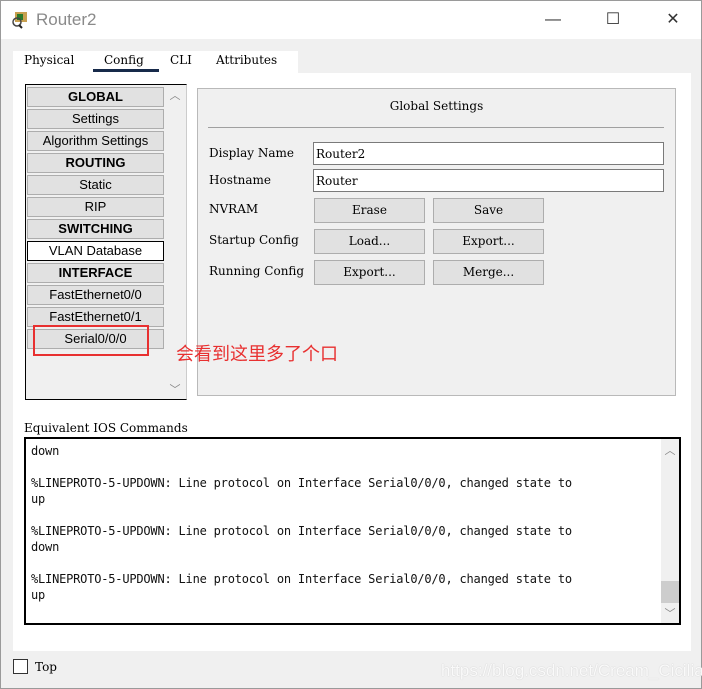  I want to click on tab-attributes: Attributes, so click(246, 60).